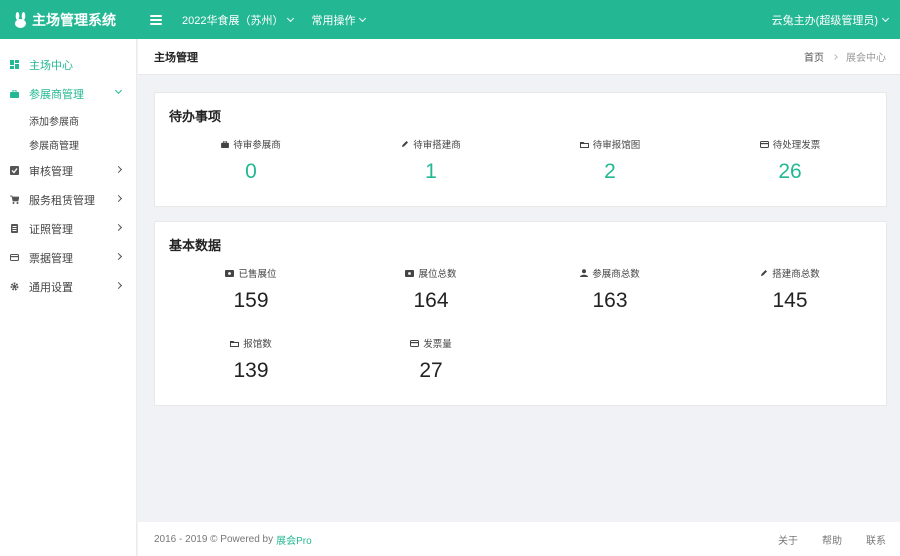  Describe the element at coordinates (51, 171) in the screenshot. I see `sidebar-item-label: 审核管理` at that location.